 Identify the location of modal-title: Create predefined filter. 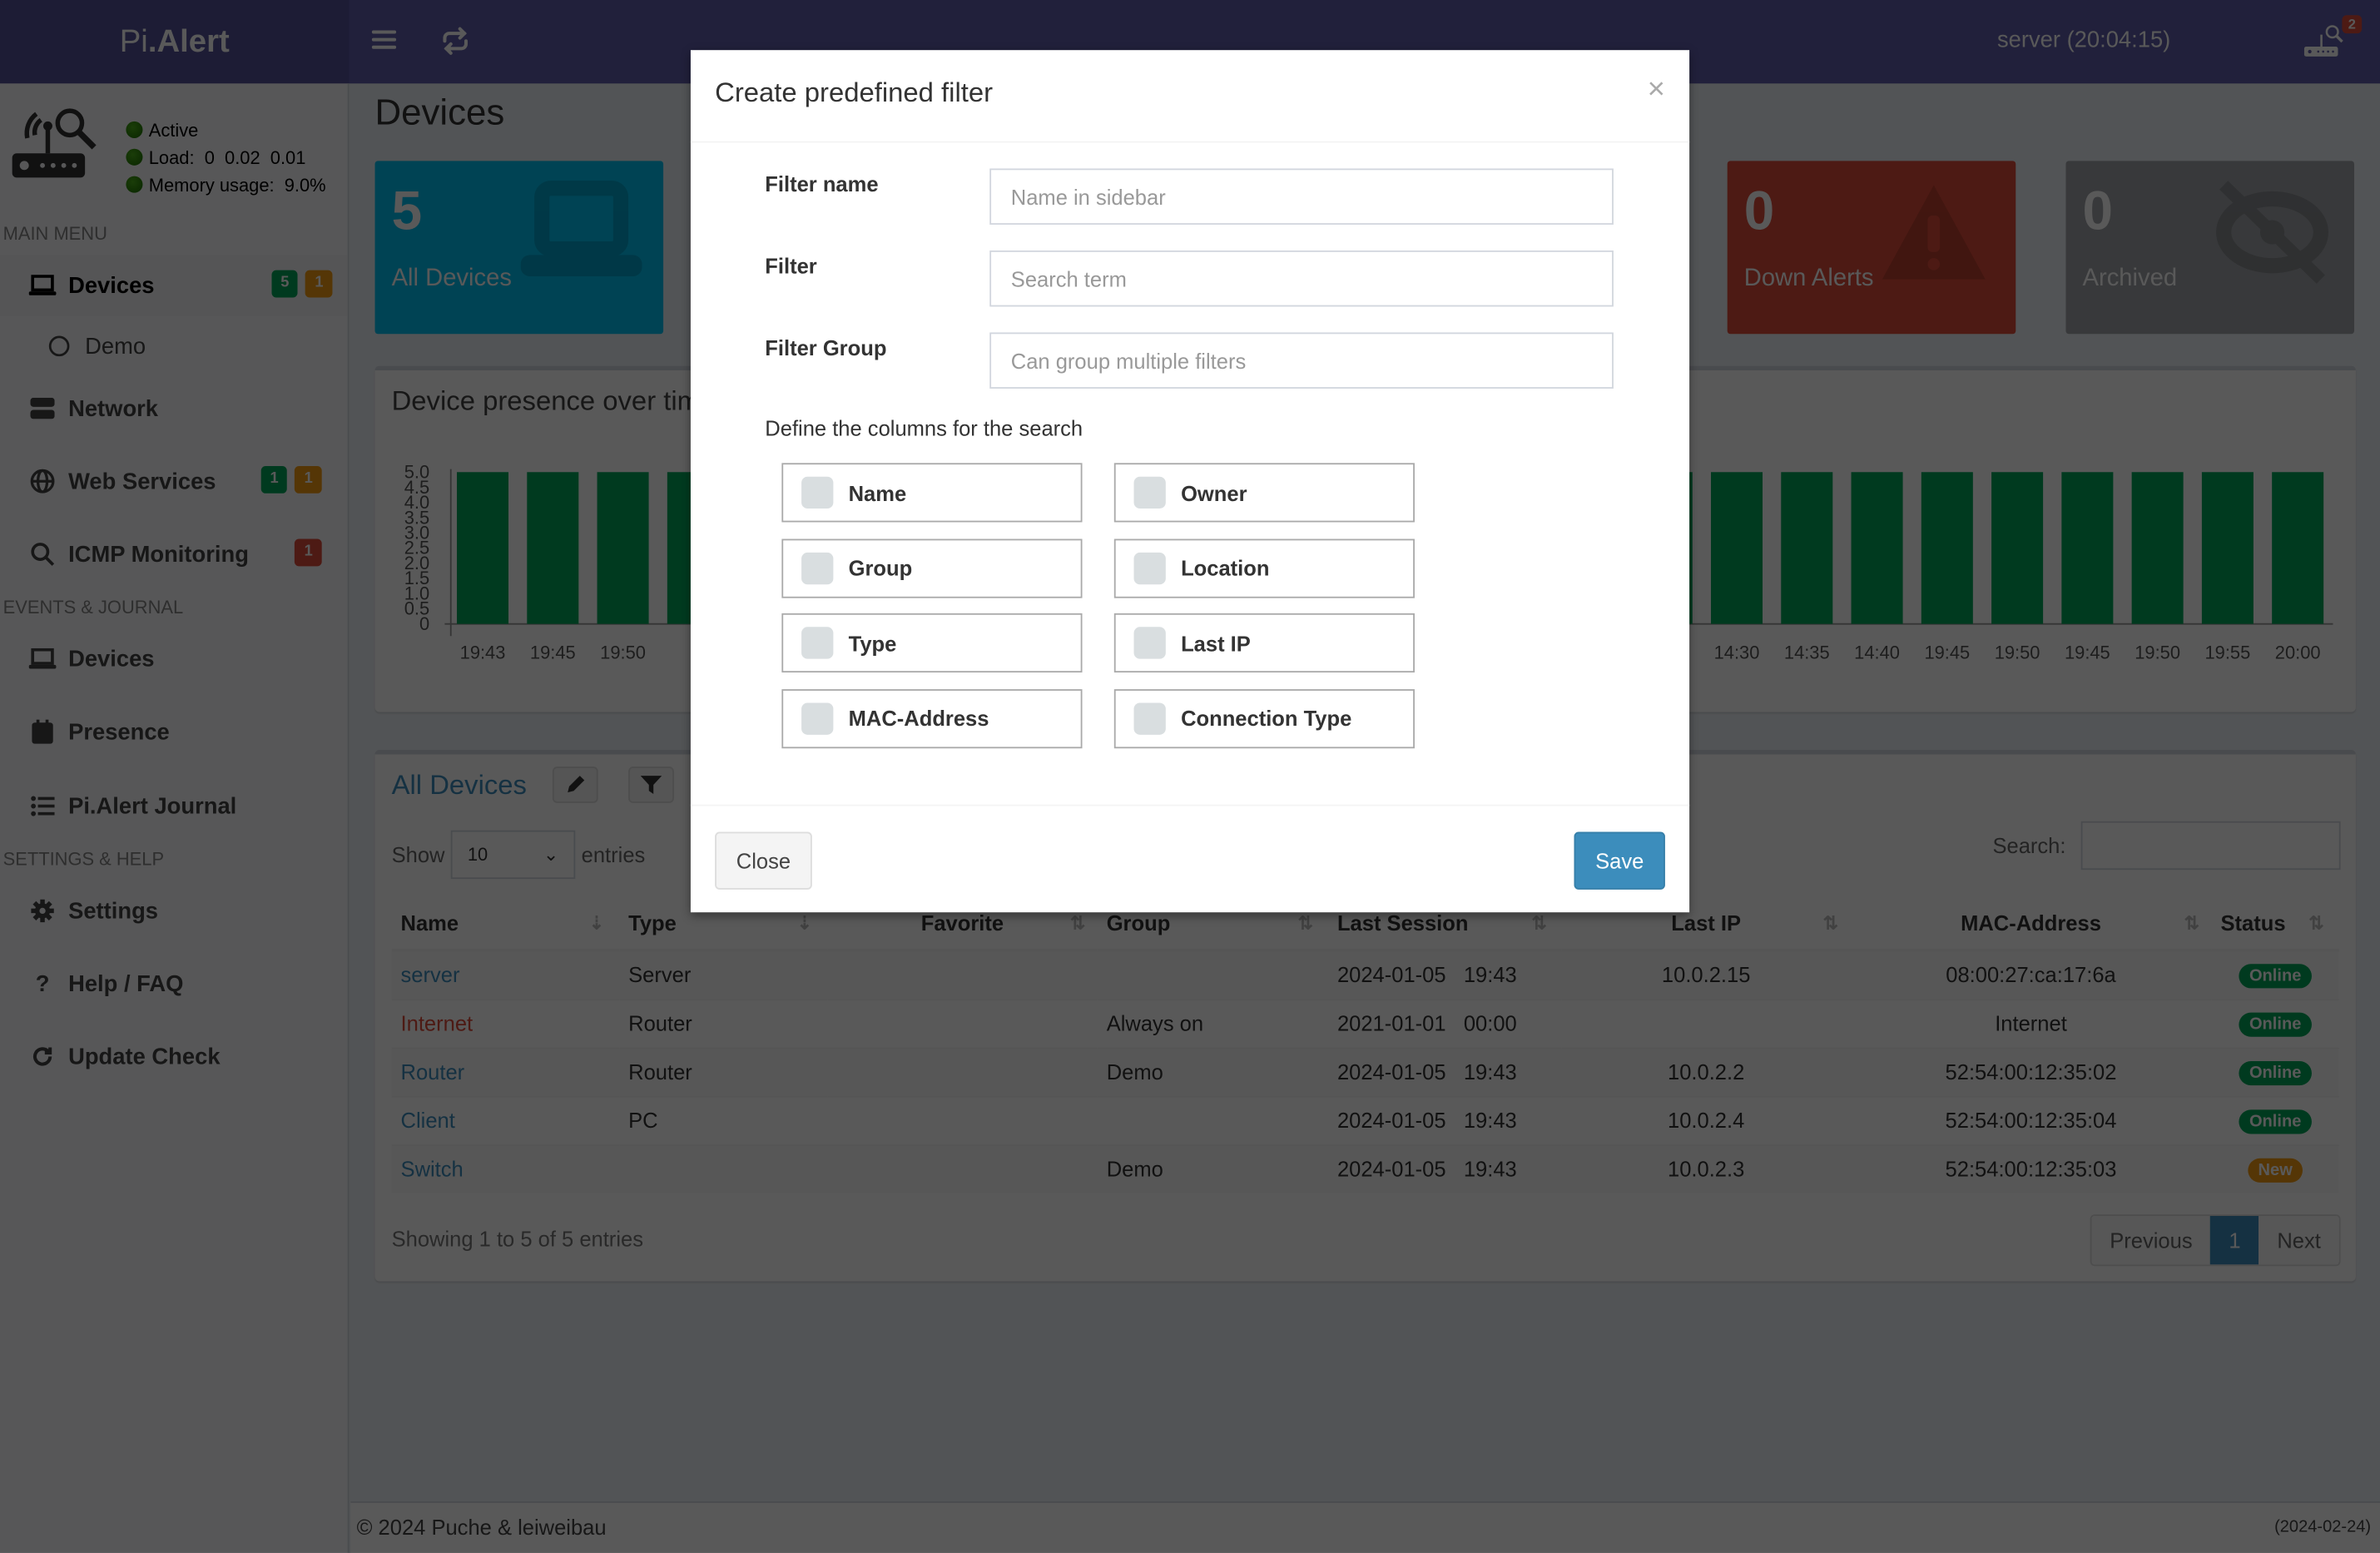
(854, 92).